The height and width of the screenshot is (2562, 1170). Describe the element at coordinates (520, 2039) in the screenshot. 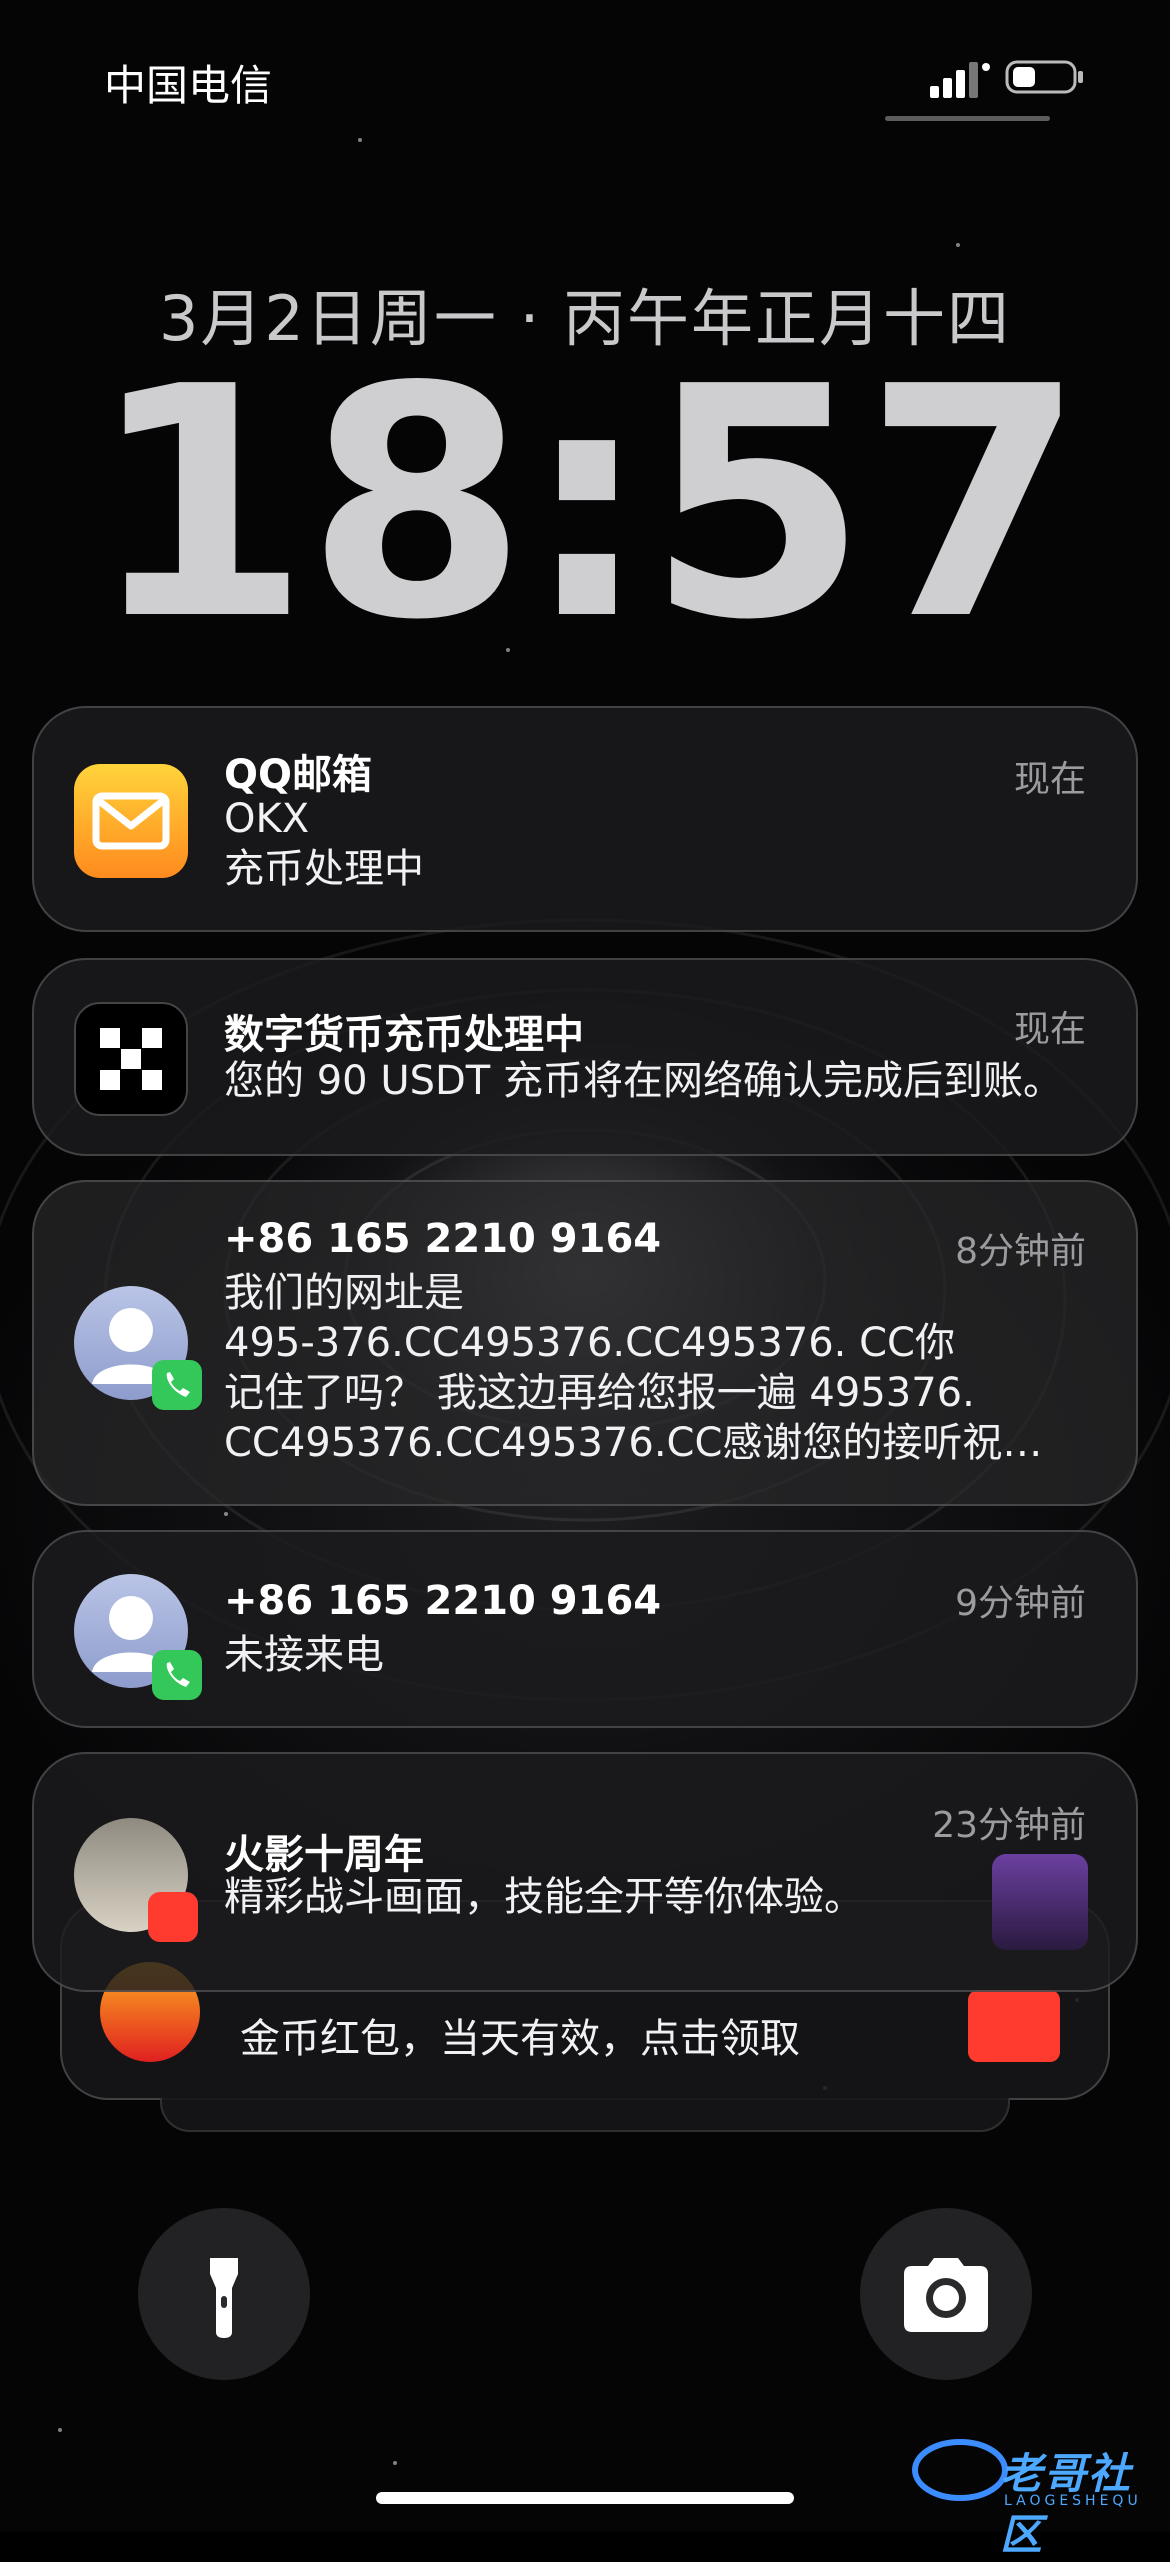

I see `stacked-notification-text: 金币红包，当天有效，点击领取` at that location.